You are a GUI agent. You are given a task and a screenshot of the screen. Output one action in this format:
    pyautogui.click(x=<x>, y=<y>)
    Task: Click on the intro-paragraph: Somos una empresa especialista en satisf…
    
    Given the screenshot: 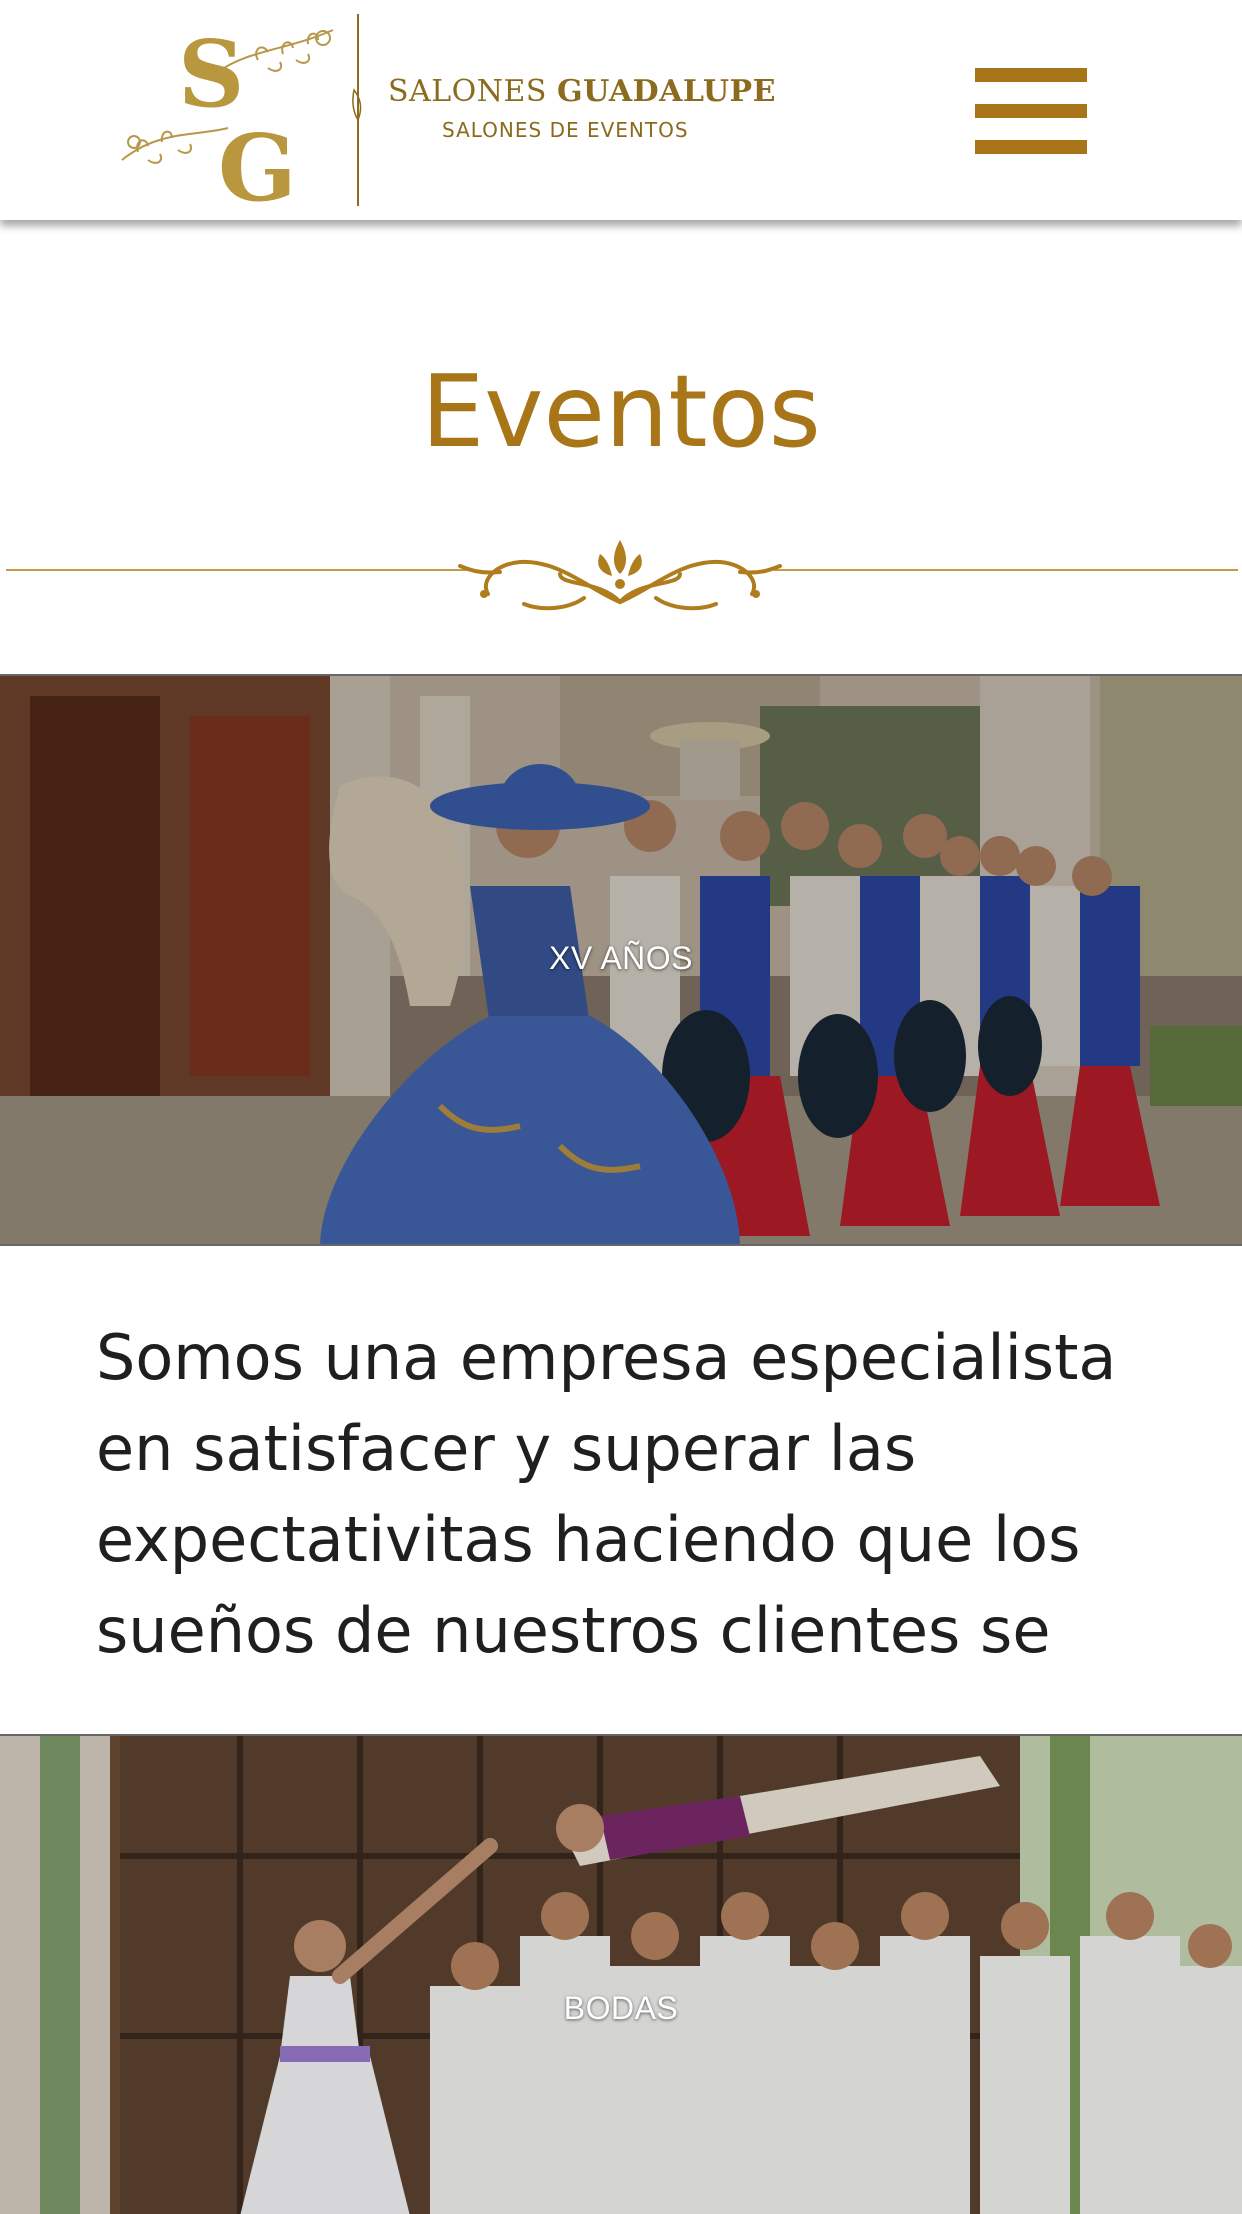 What is the action you would take?
    pyautogui.click(x=606, y=1494)
    